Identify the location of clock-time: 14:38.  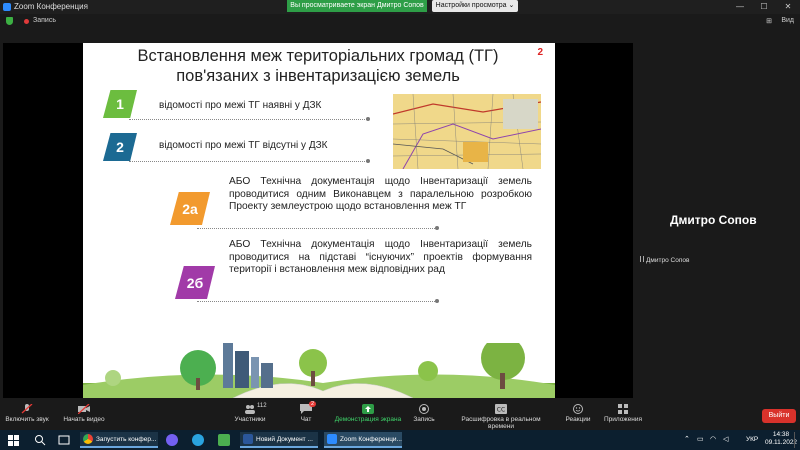
(781, 434).